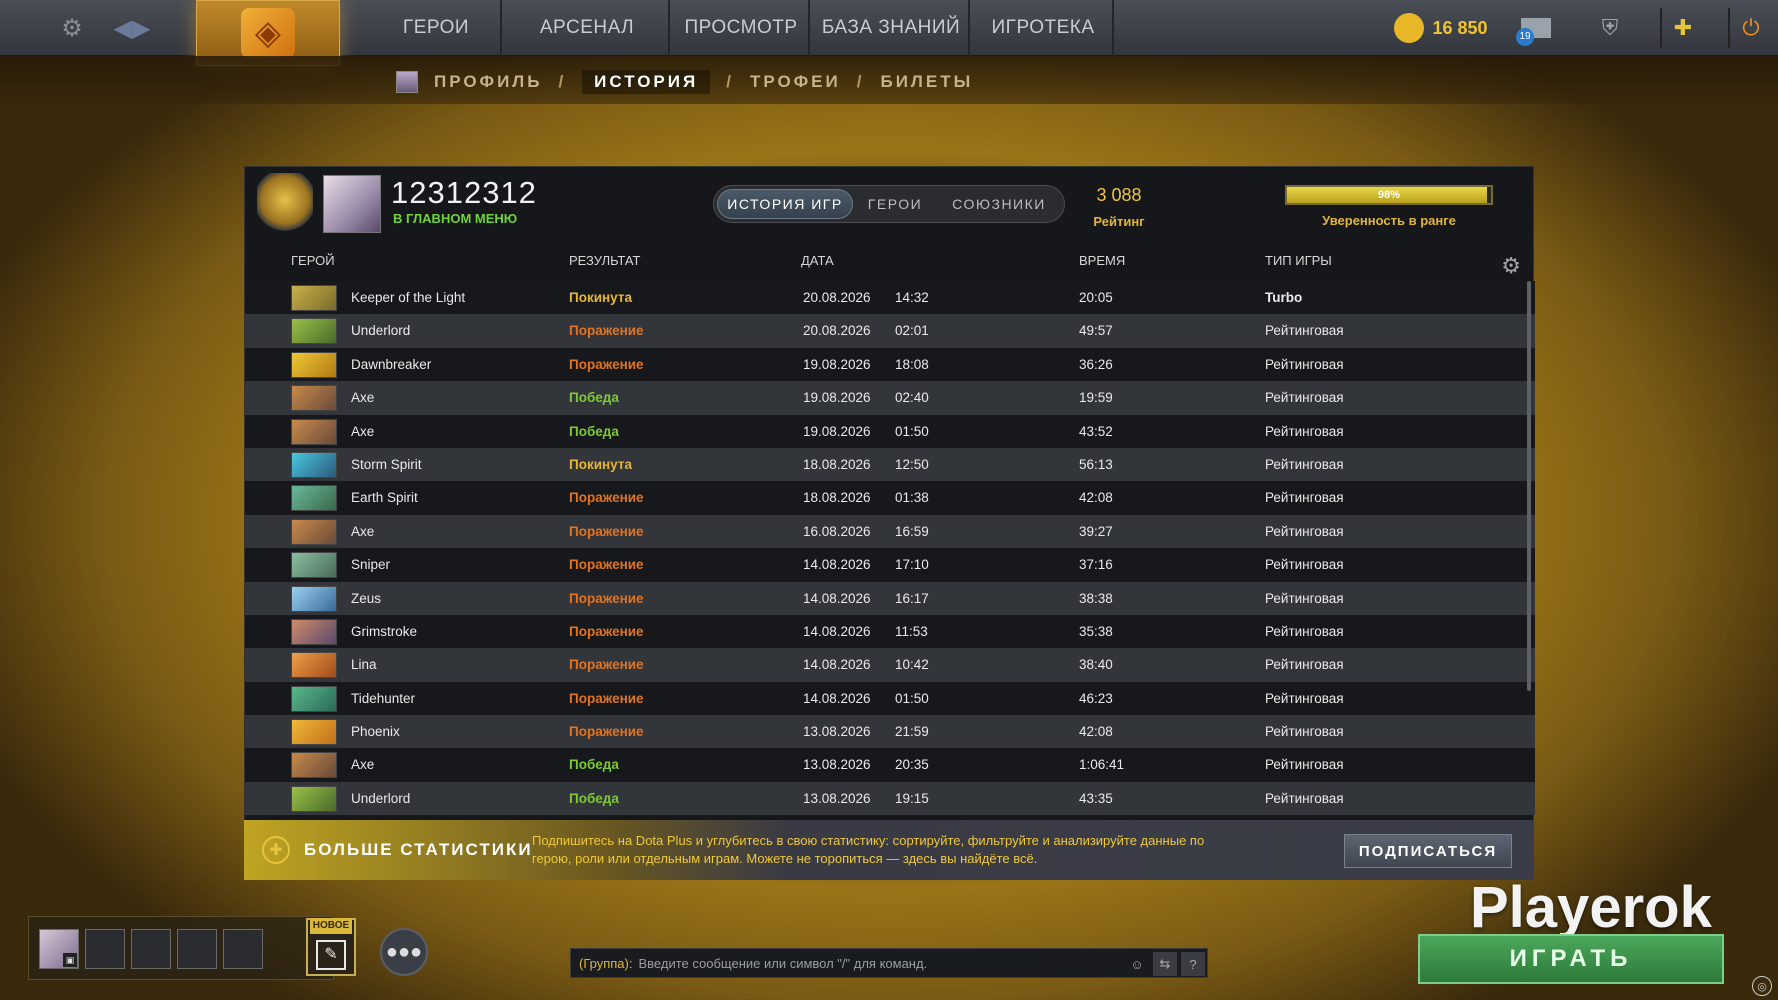  Describe the element at coordinates (1298, 260) in the screenshot. I see `col-game-type: ТИП ИГРЫ` at that location.